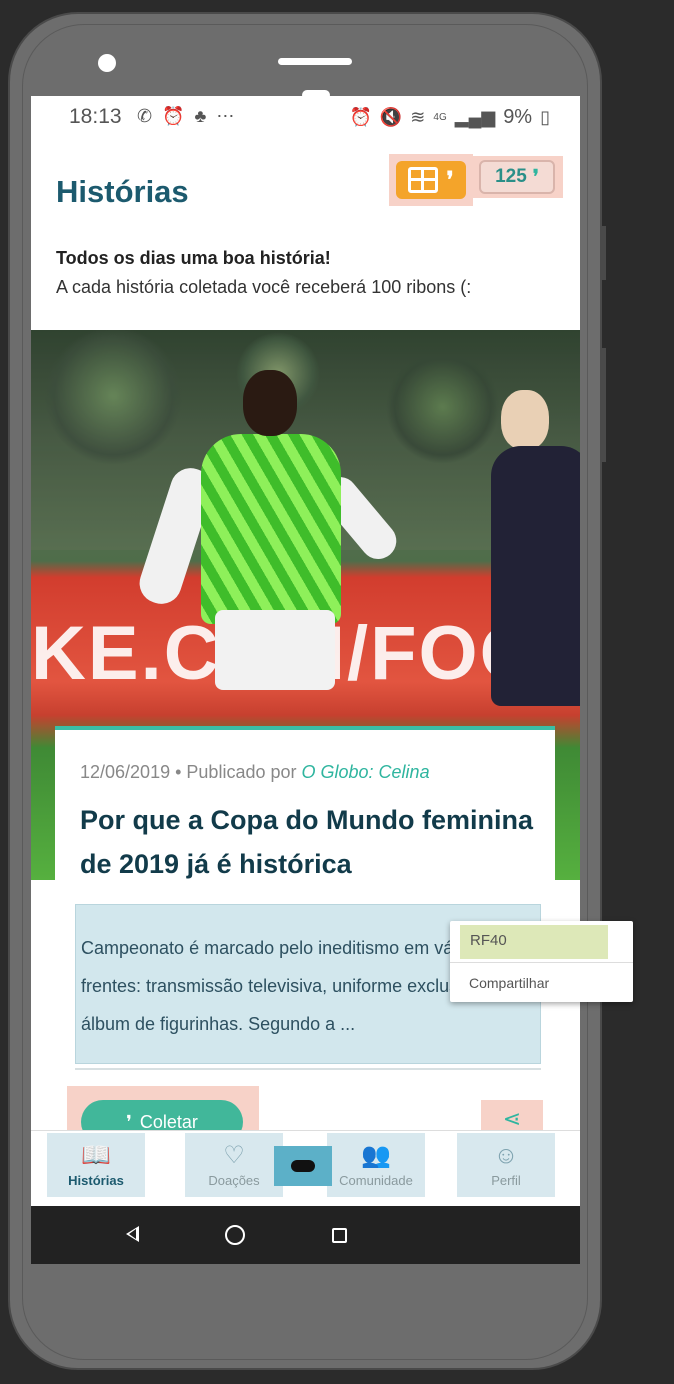  I want to click on gamepad-icon, so click(303, 1166).